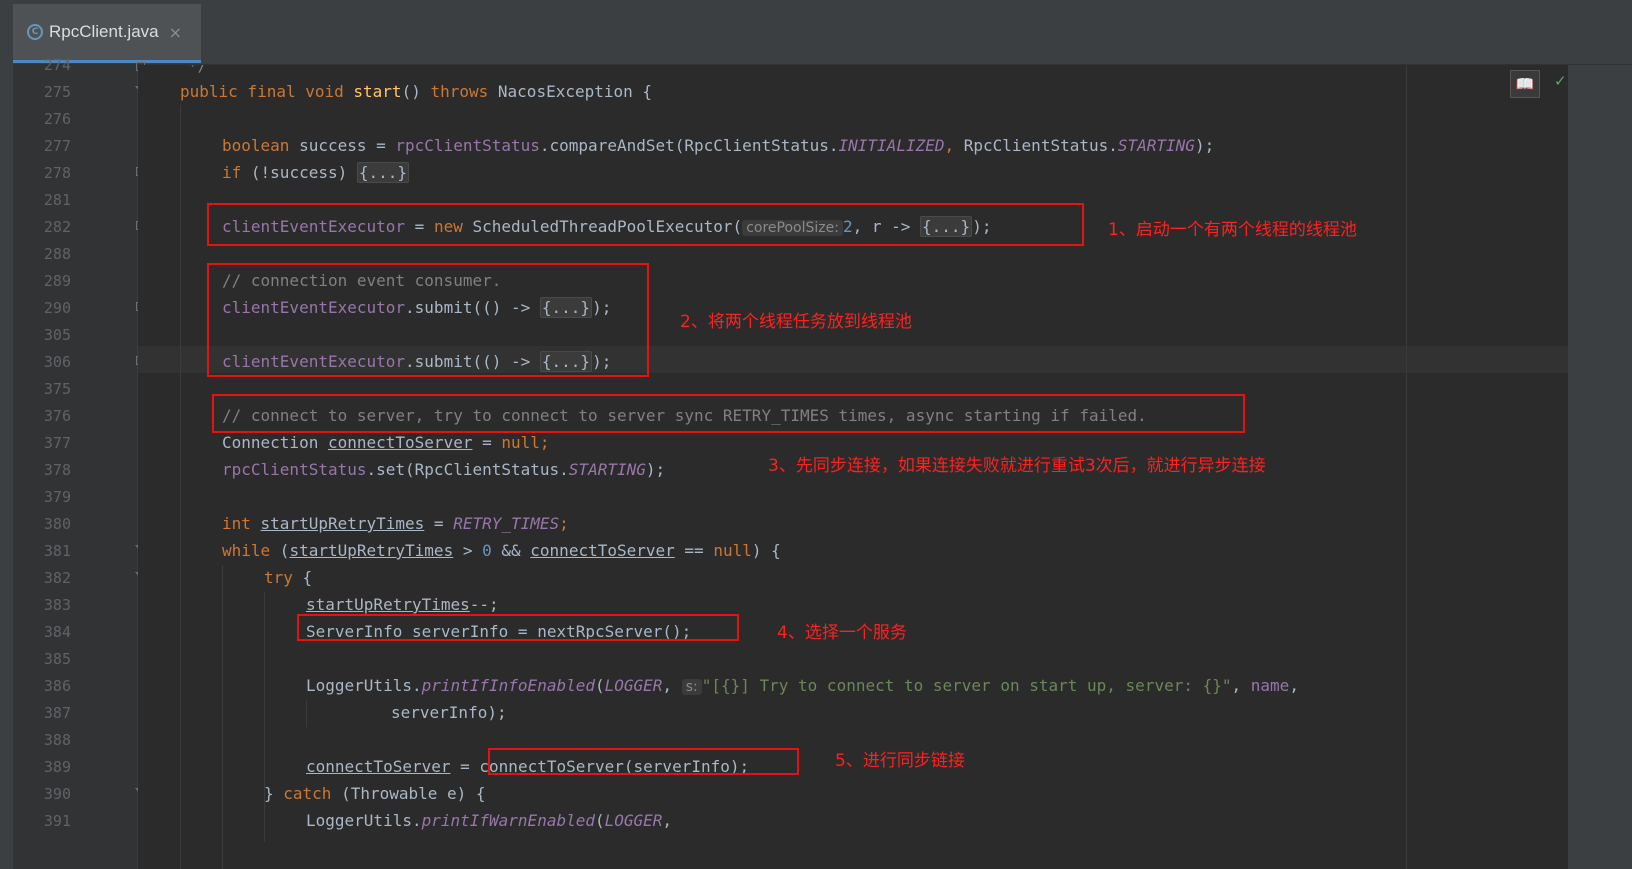 The width and height of the screenshot is (1632, 869). What do you see at coordinates (48, 578) in the screenshot?
I see `line-number: 382` at bounding box center [48, 578].